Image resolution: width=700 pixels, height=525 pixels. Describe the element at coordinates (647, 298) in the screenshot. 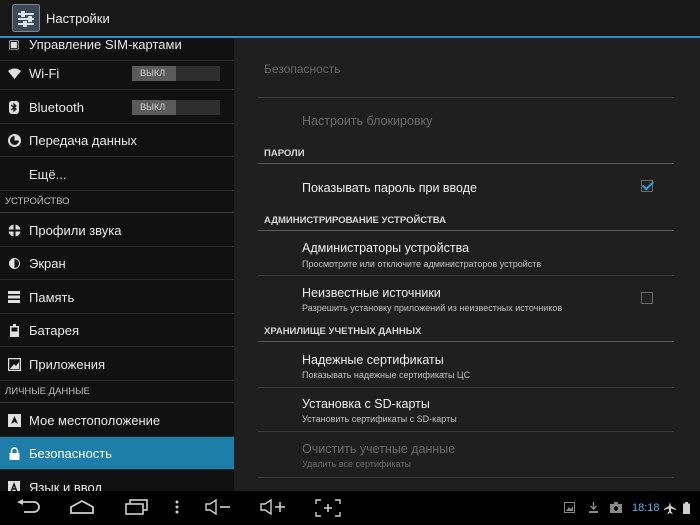

I see `unknown-sources-checkbox` at that location.